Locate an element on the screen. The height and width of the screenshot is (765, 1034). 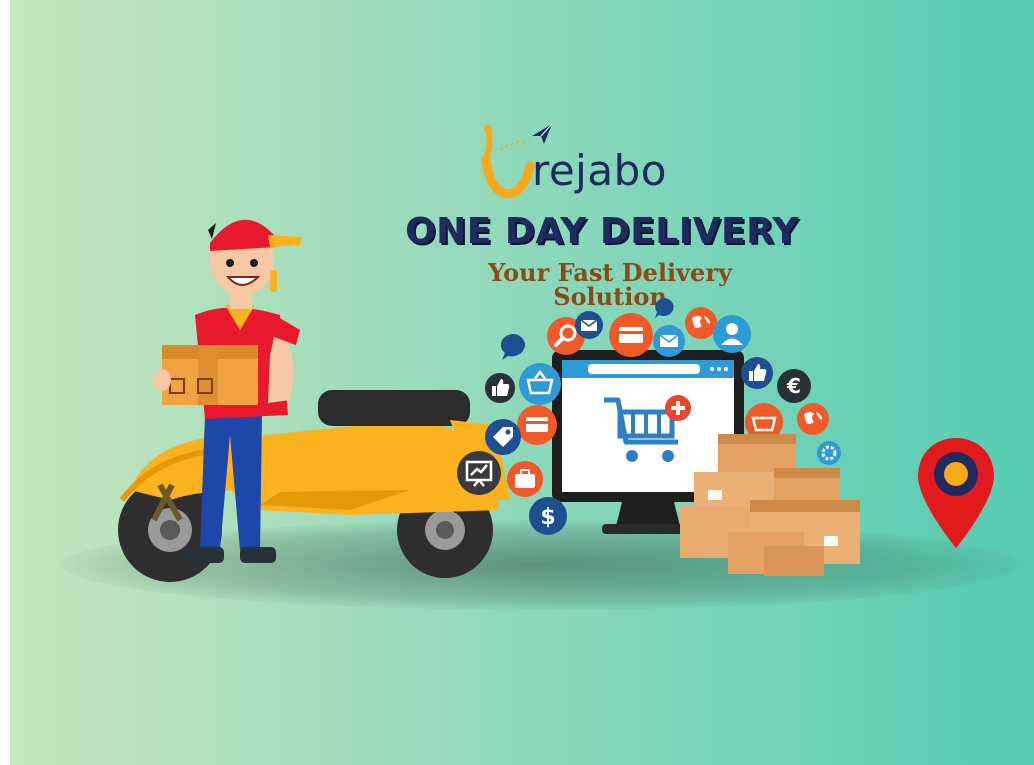
brand-name: rejabo is located at coordinates (599, 170).